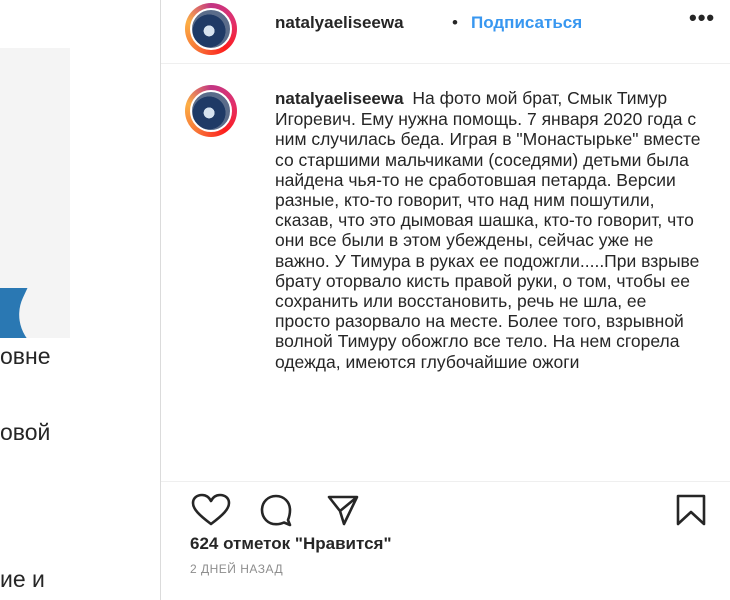  Describe the element at coordinates (25, 432) in the screenshot. I see `left-text-fragment: овой` at that location.